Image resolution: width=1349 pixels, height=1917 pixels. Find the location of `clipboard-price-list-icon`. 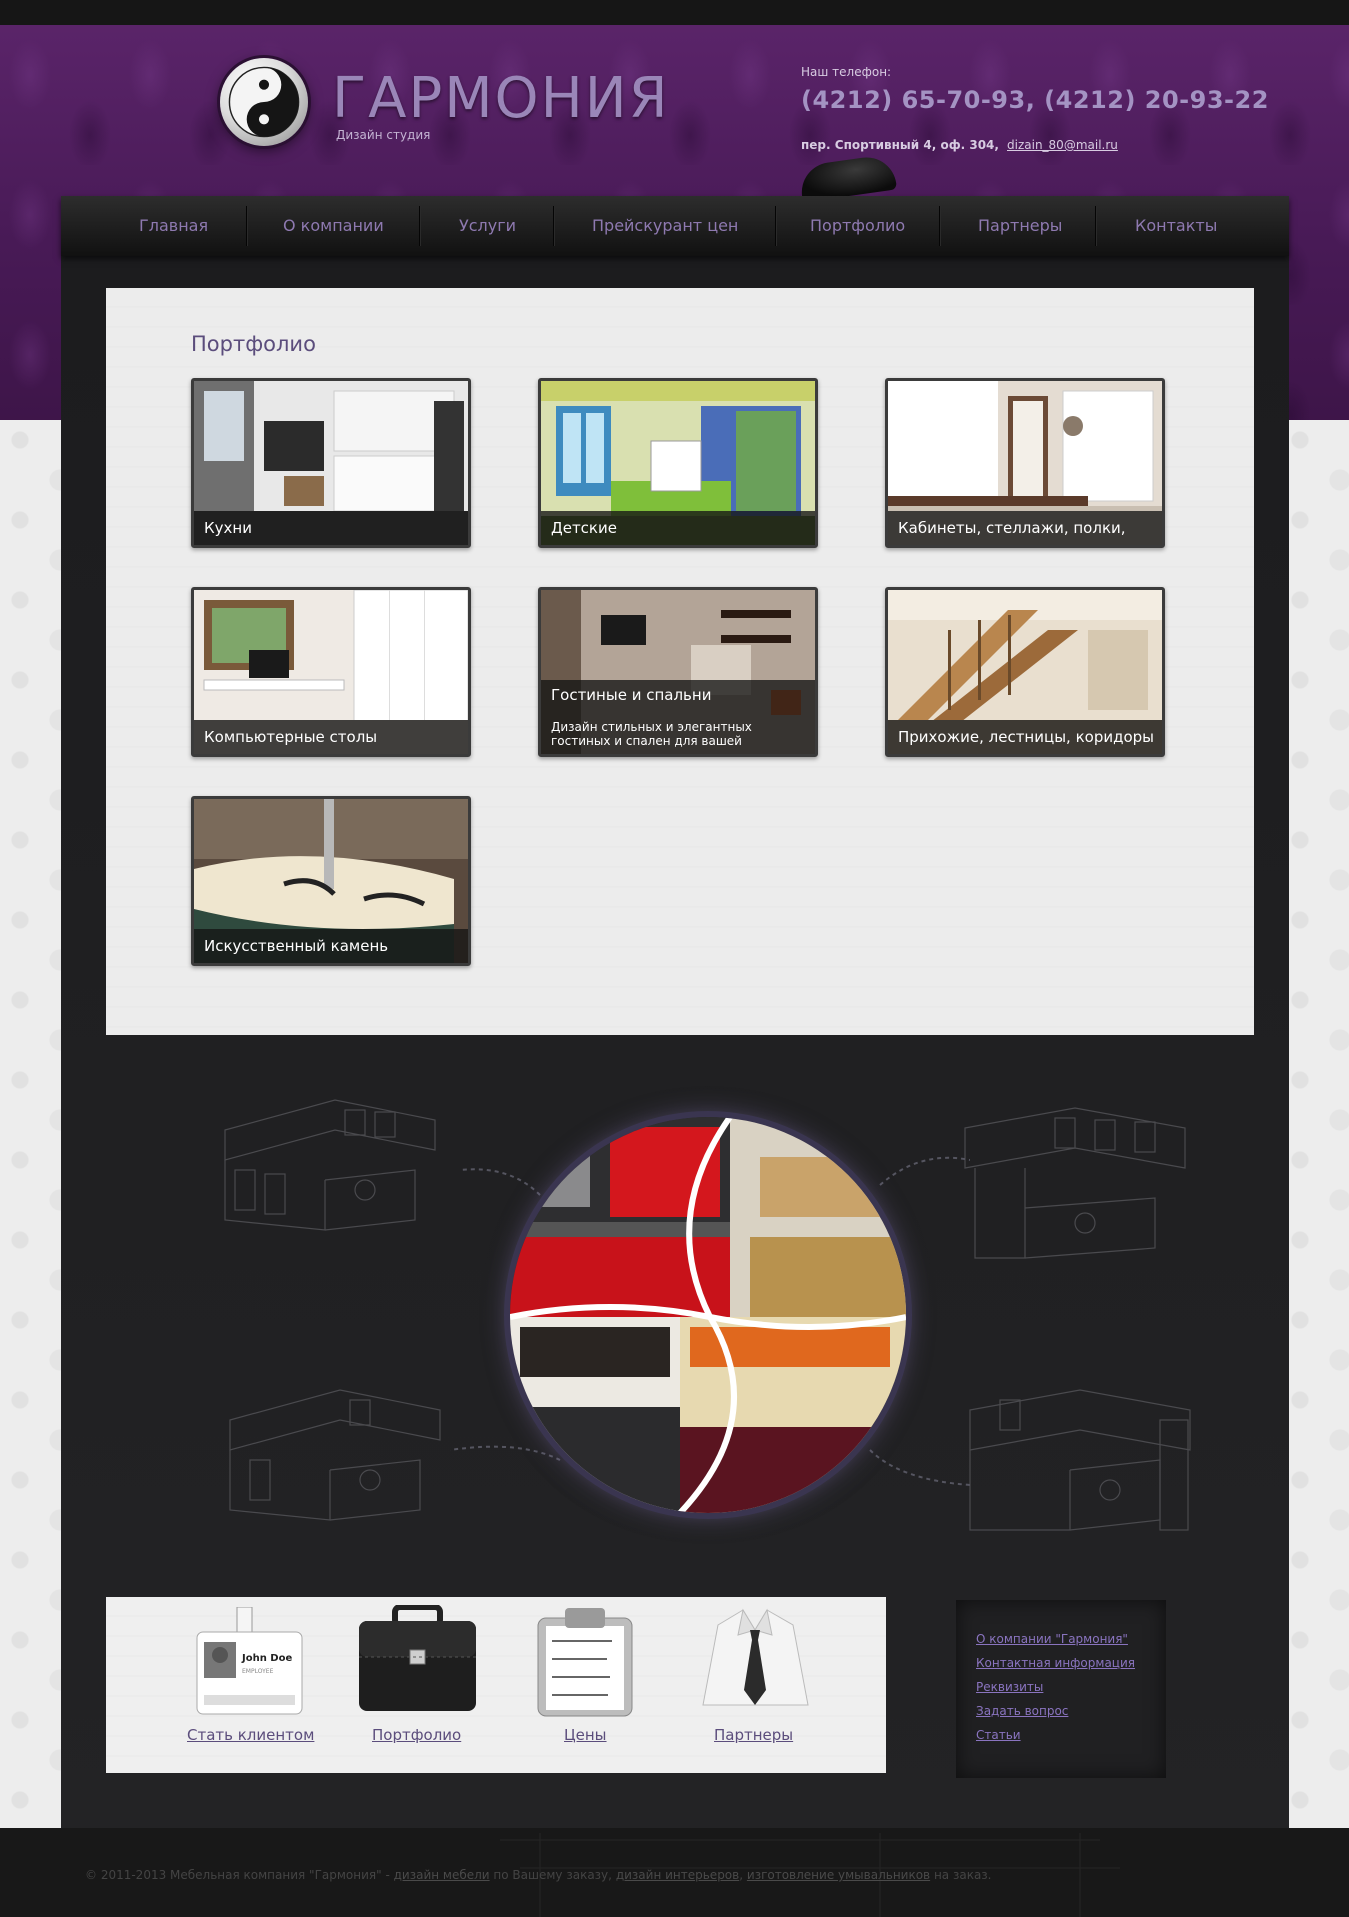

clipboard-price-list-icon is located at coordinates (585, 1662).